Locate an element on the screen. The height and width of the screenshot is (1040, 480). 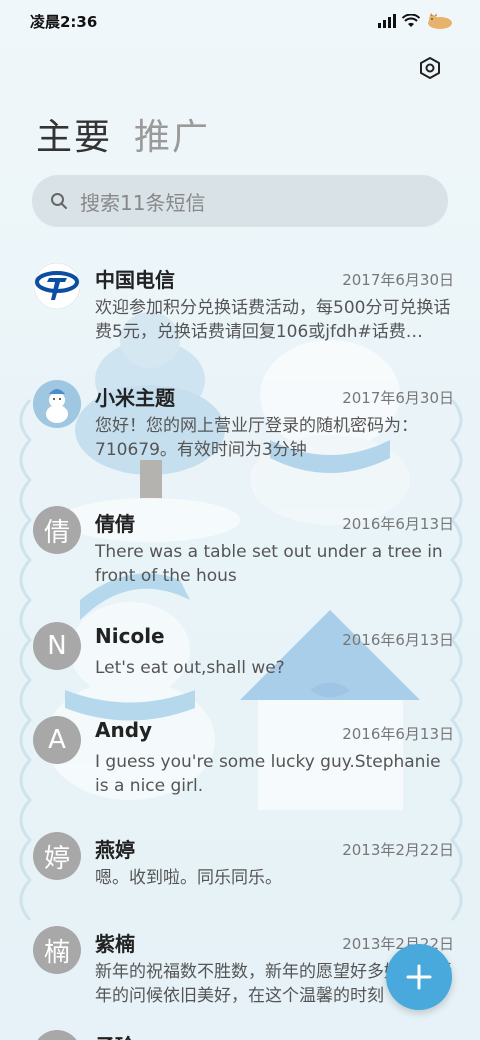
status-icons is located at coordinates (416, 21).